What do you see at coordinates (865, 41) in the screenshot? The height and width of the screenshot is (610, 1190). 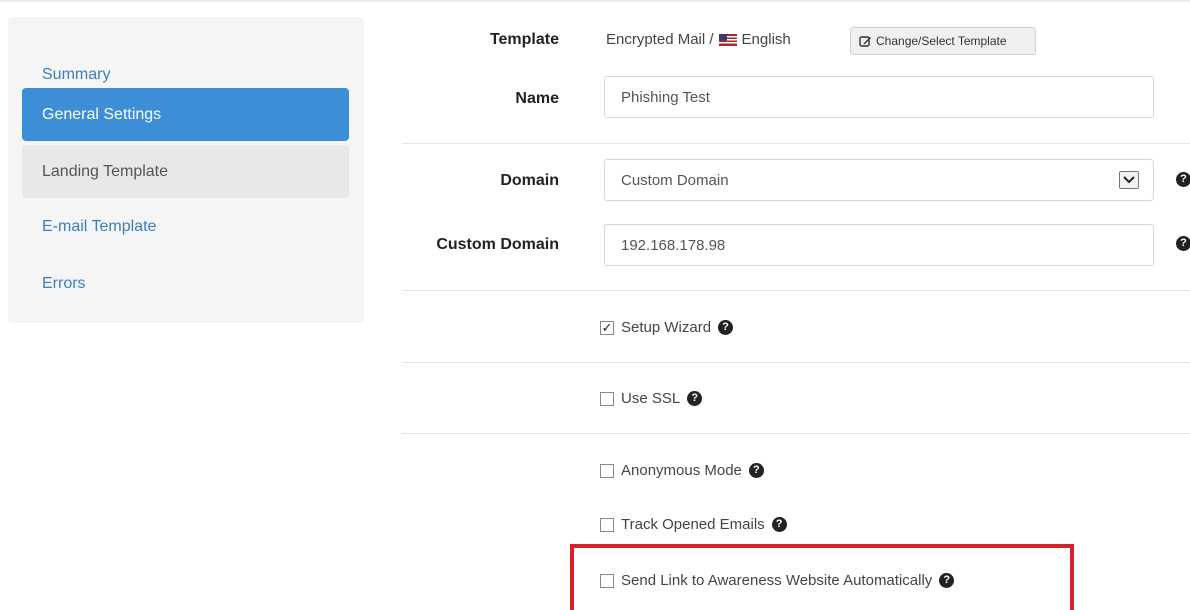 I see `edit-icon` at bounding box center [865, 41].